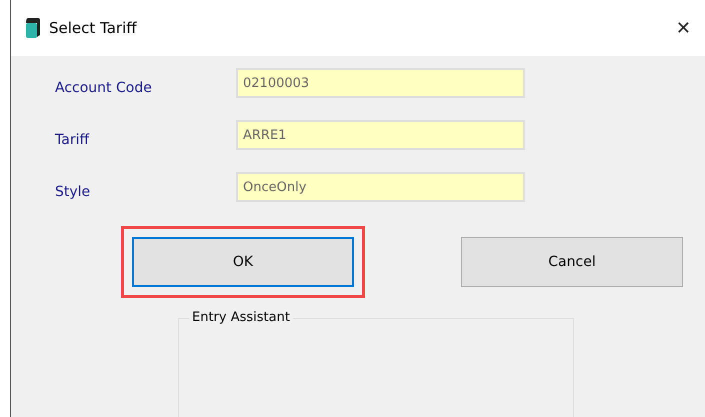  I want to click on input-field: 02100003, so click(380, 83).